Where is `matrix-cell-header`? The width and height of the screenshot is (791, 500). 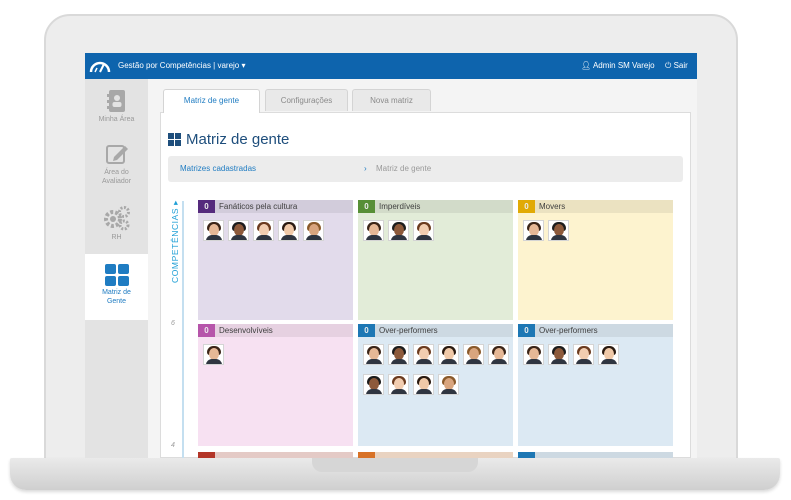
matrix-cell-header is located at coordinates (435, 455).